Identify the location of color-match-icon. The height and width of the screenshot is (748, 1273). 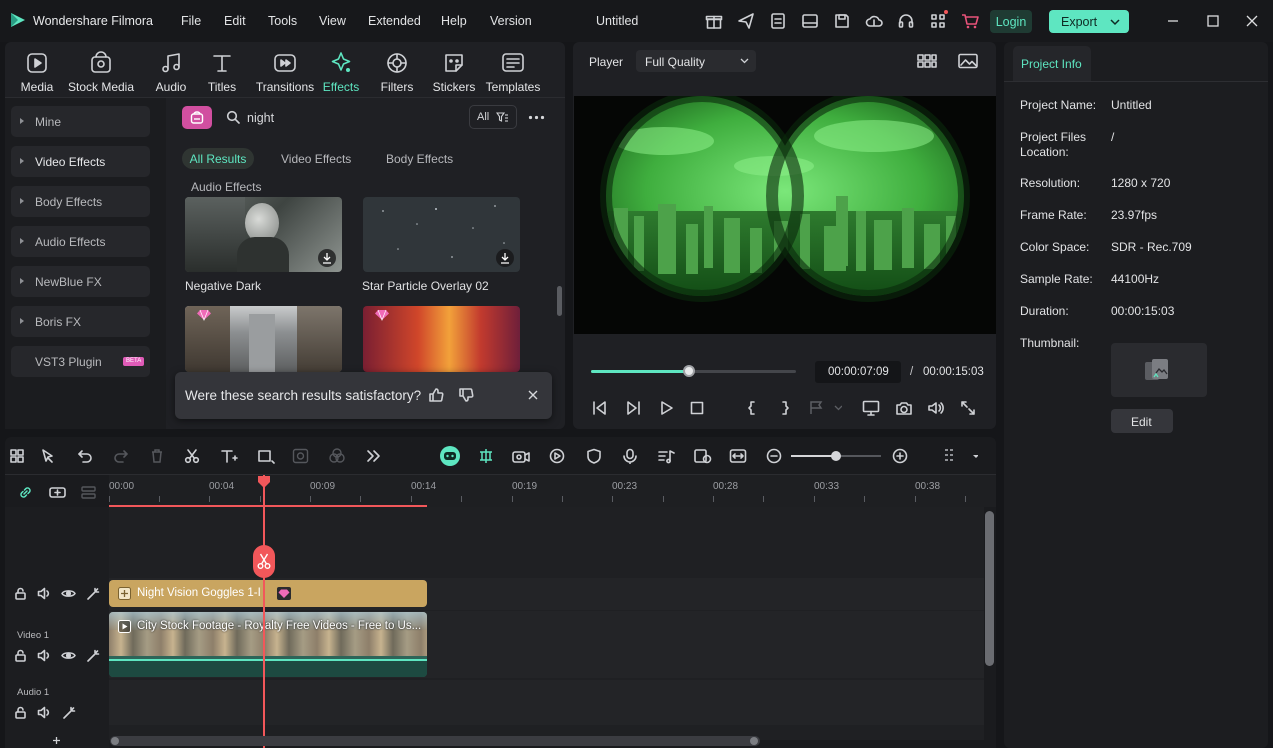
(301, 456).